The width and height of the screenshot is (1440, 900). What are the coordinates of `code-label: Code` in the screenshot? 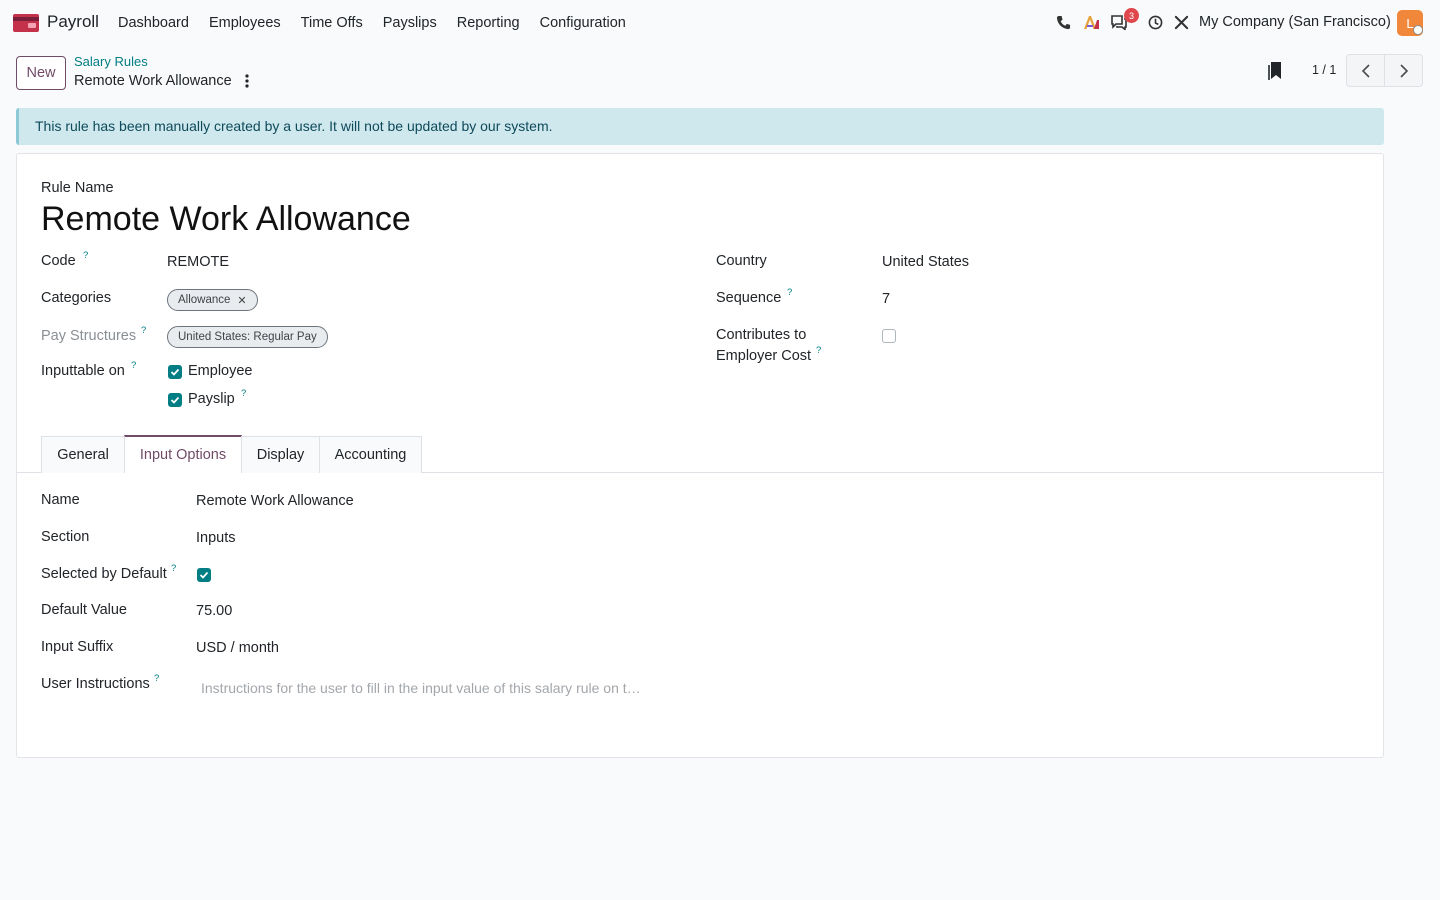 It's located at (58, 261).